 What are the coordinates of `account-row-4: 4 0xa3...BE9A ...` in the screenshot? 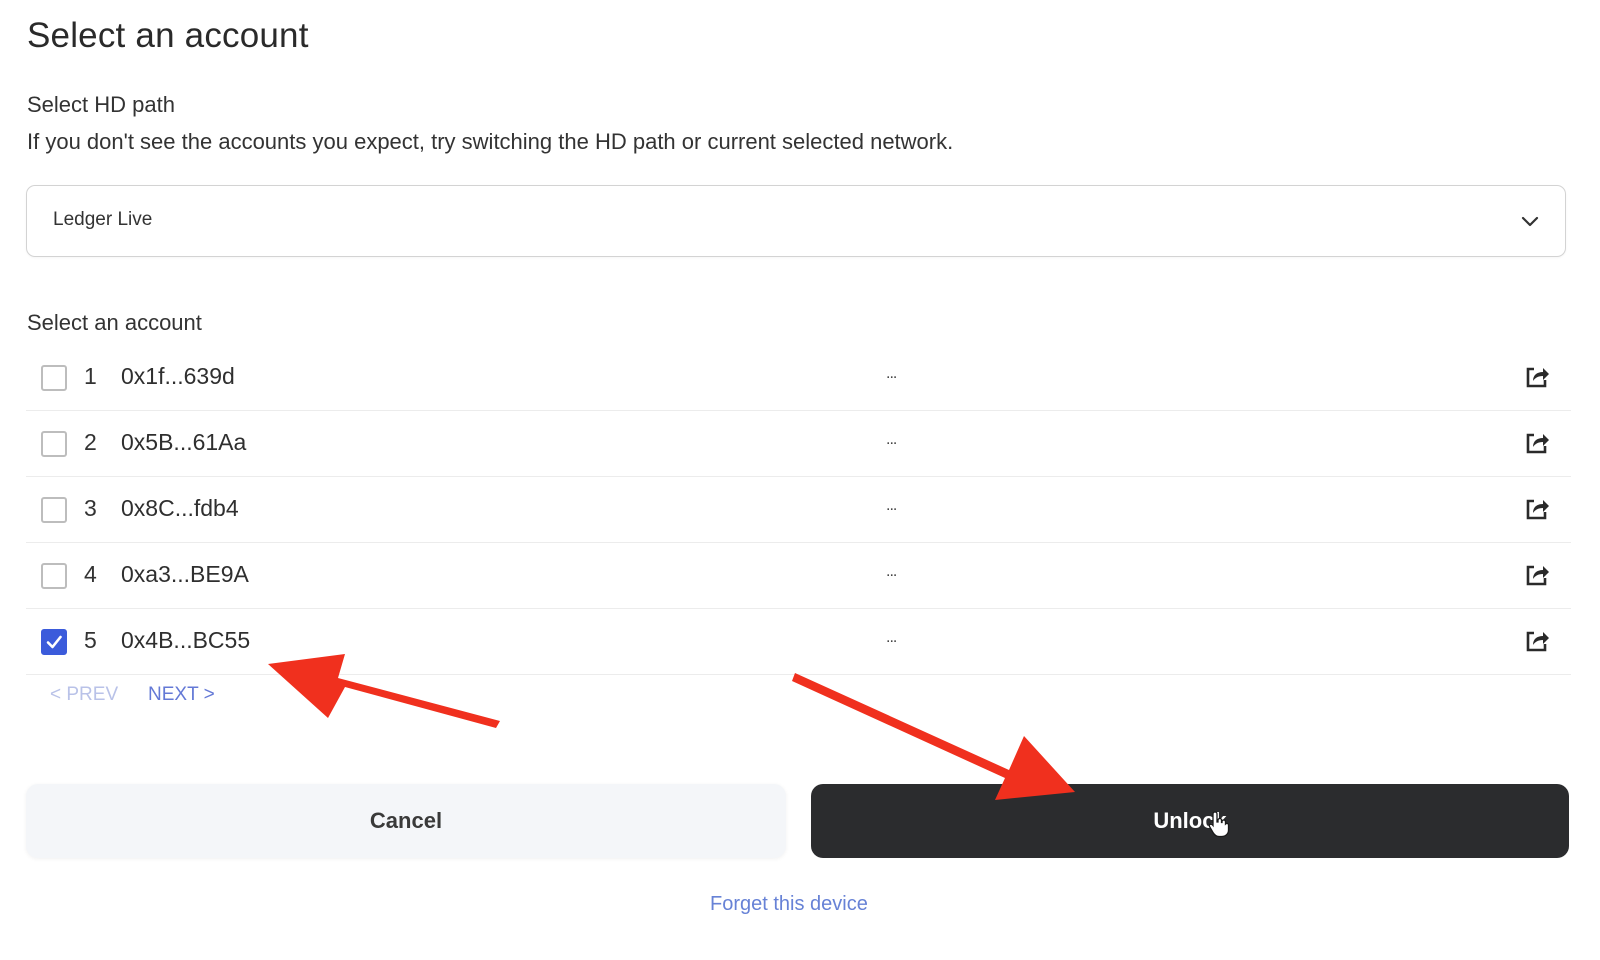 It's located at (798, 576).